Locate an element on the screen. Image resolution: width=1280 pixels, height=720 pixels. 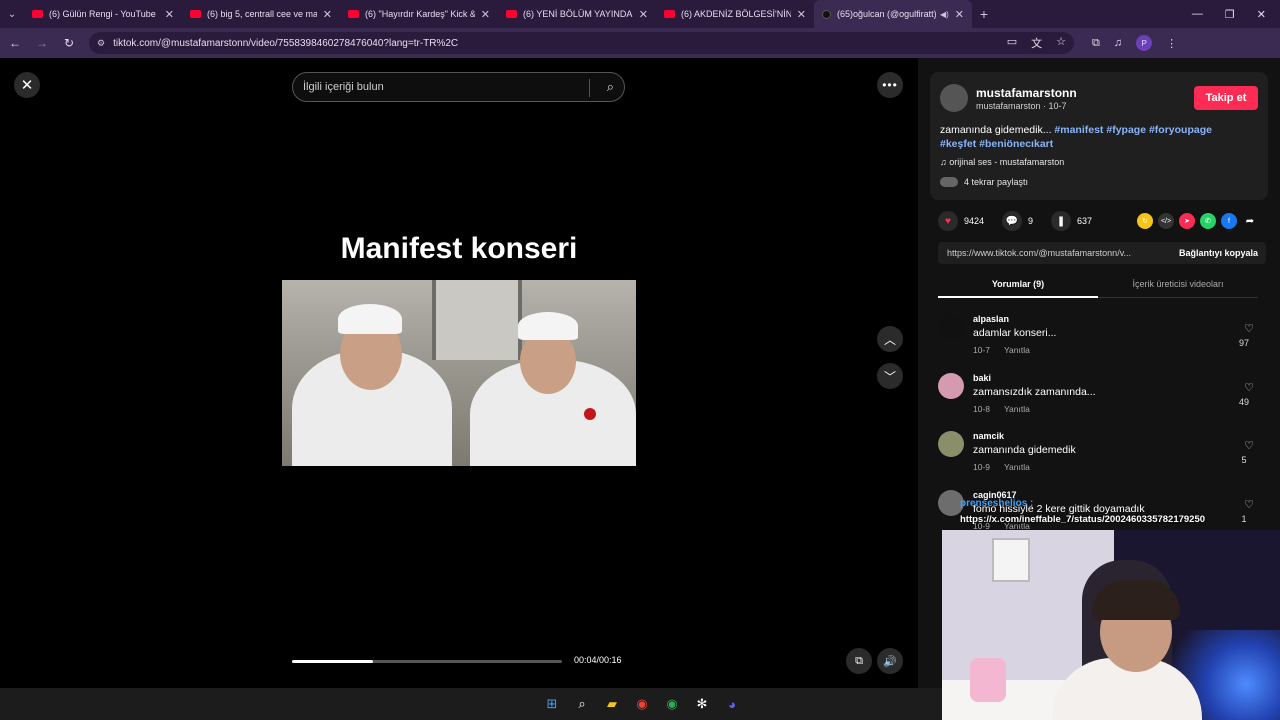
app-icon: ✻ is located at coordinates (702, 704).